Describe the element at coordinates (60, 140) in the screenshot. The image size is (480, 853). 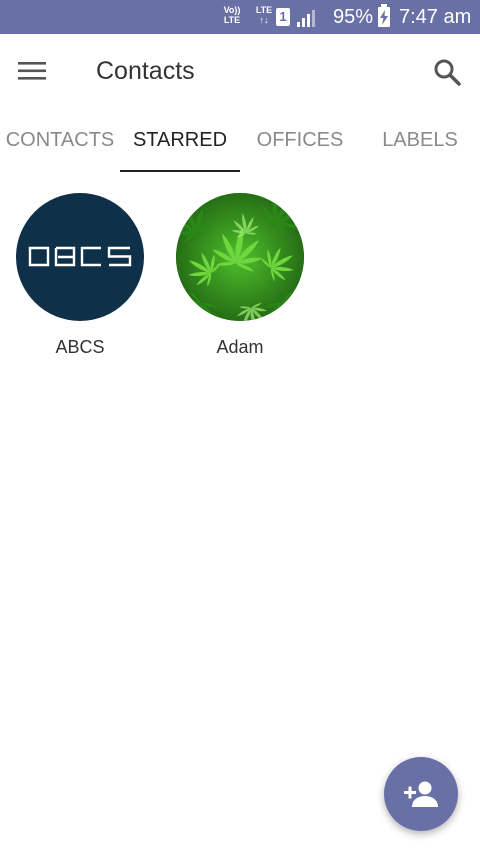
I see `tab-contacts: CONTACTS` at that location.